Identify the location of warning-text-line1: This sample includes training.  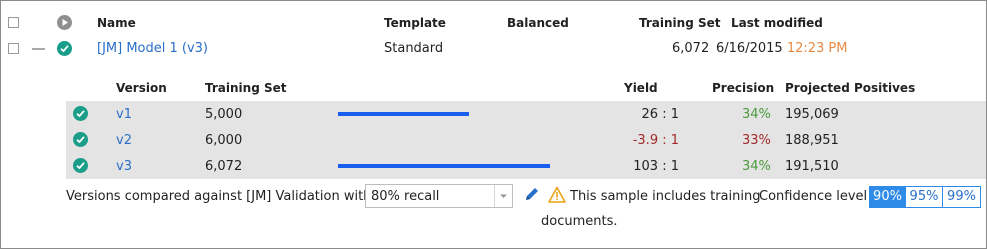
(665, 196).